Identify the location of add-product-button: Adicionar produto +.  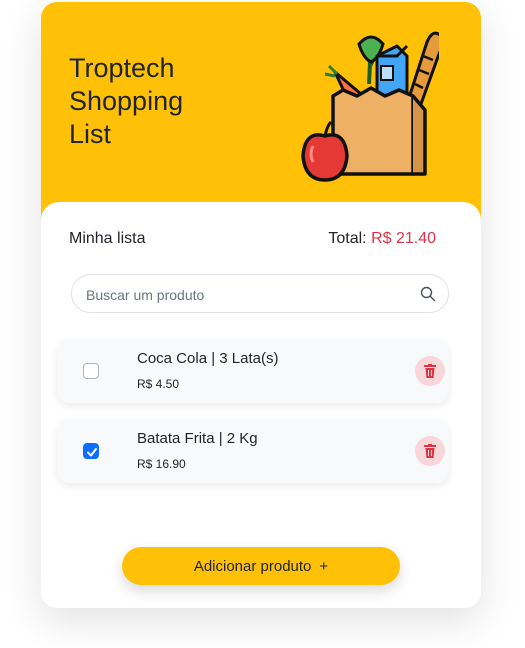
(261, 566).